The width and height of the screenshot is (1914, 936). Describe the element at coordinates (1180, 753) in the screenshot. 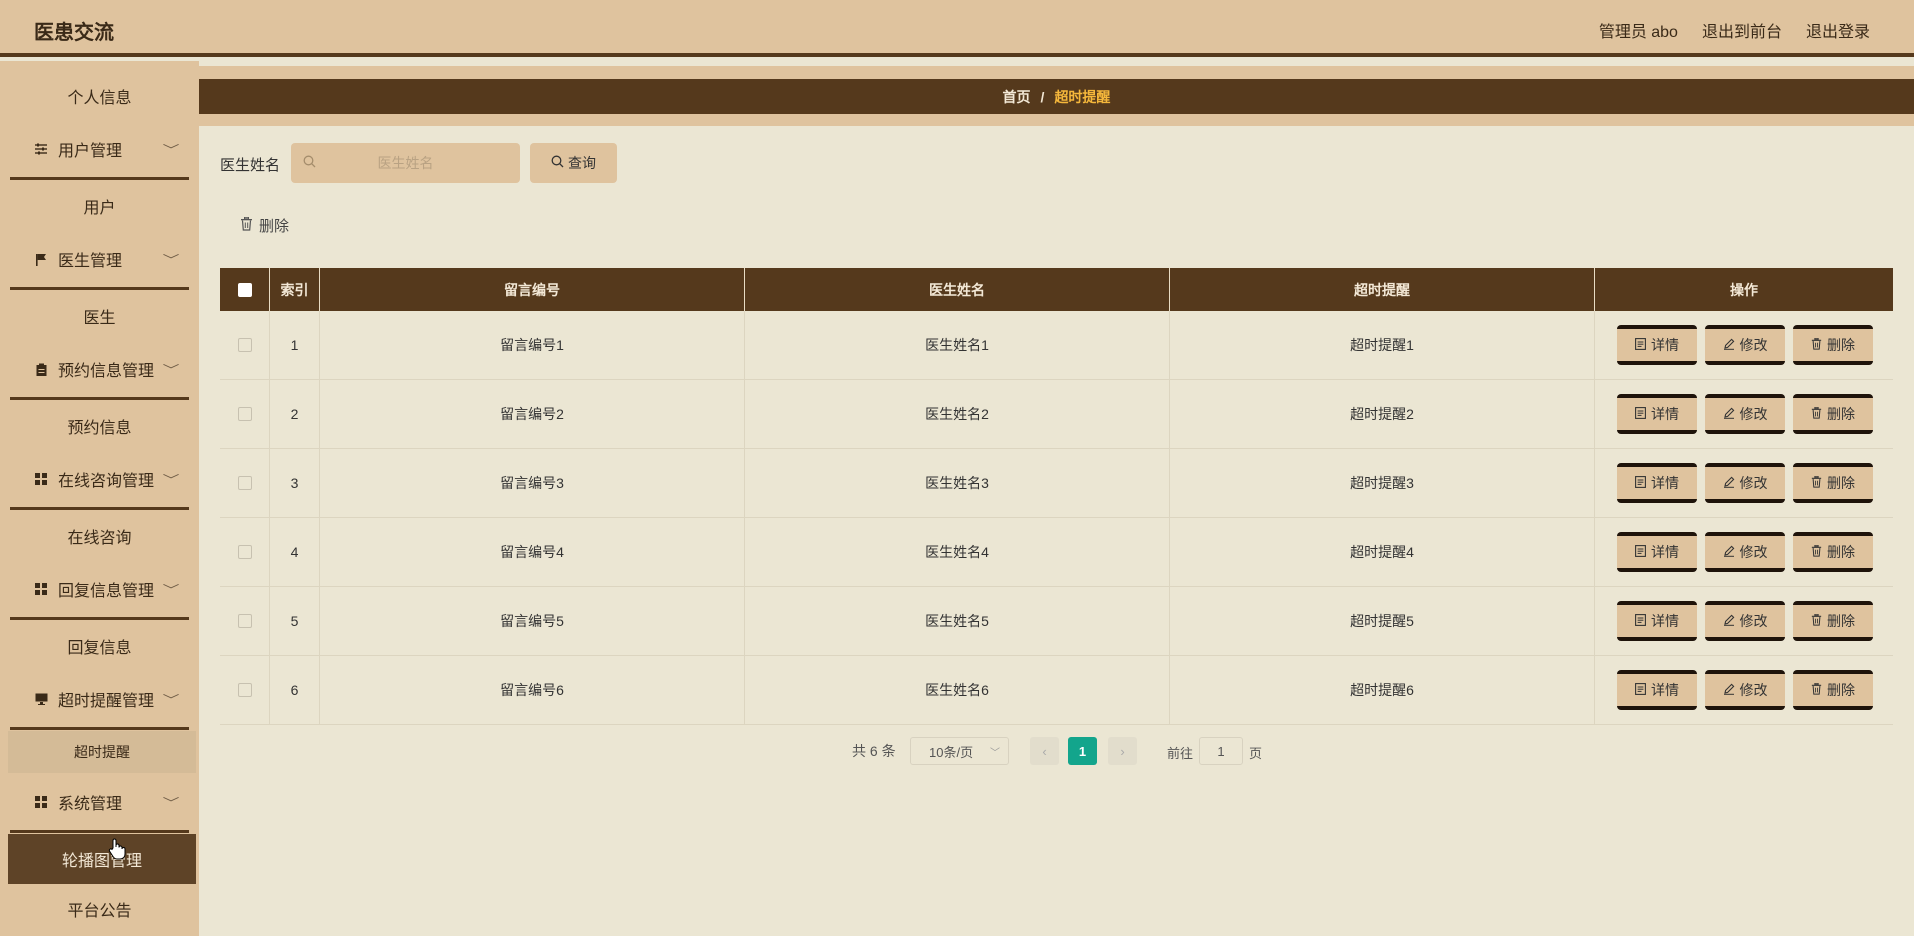

I see `goto-label: 前往` at that location.